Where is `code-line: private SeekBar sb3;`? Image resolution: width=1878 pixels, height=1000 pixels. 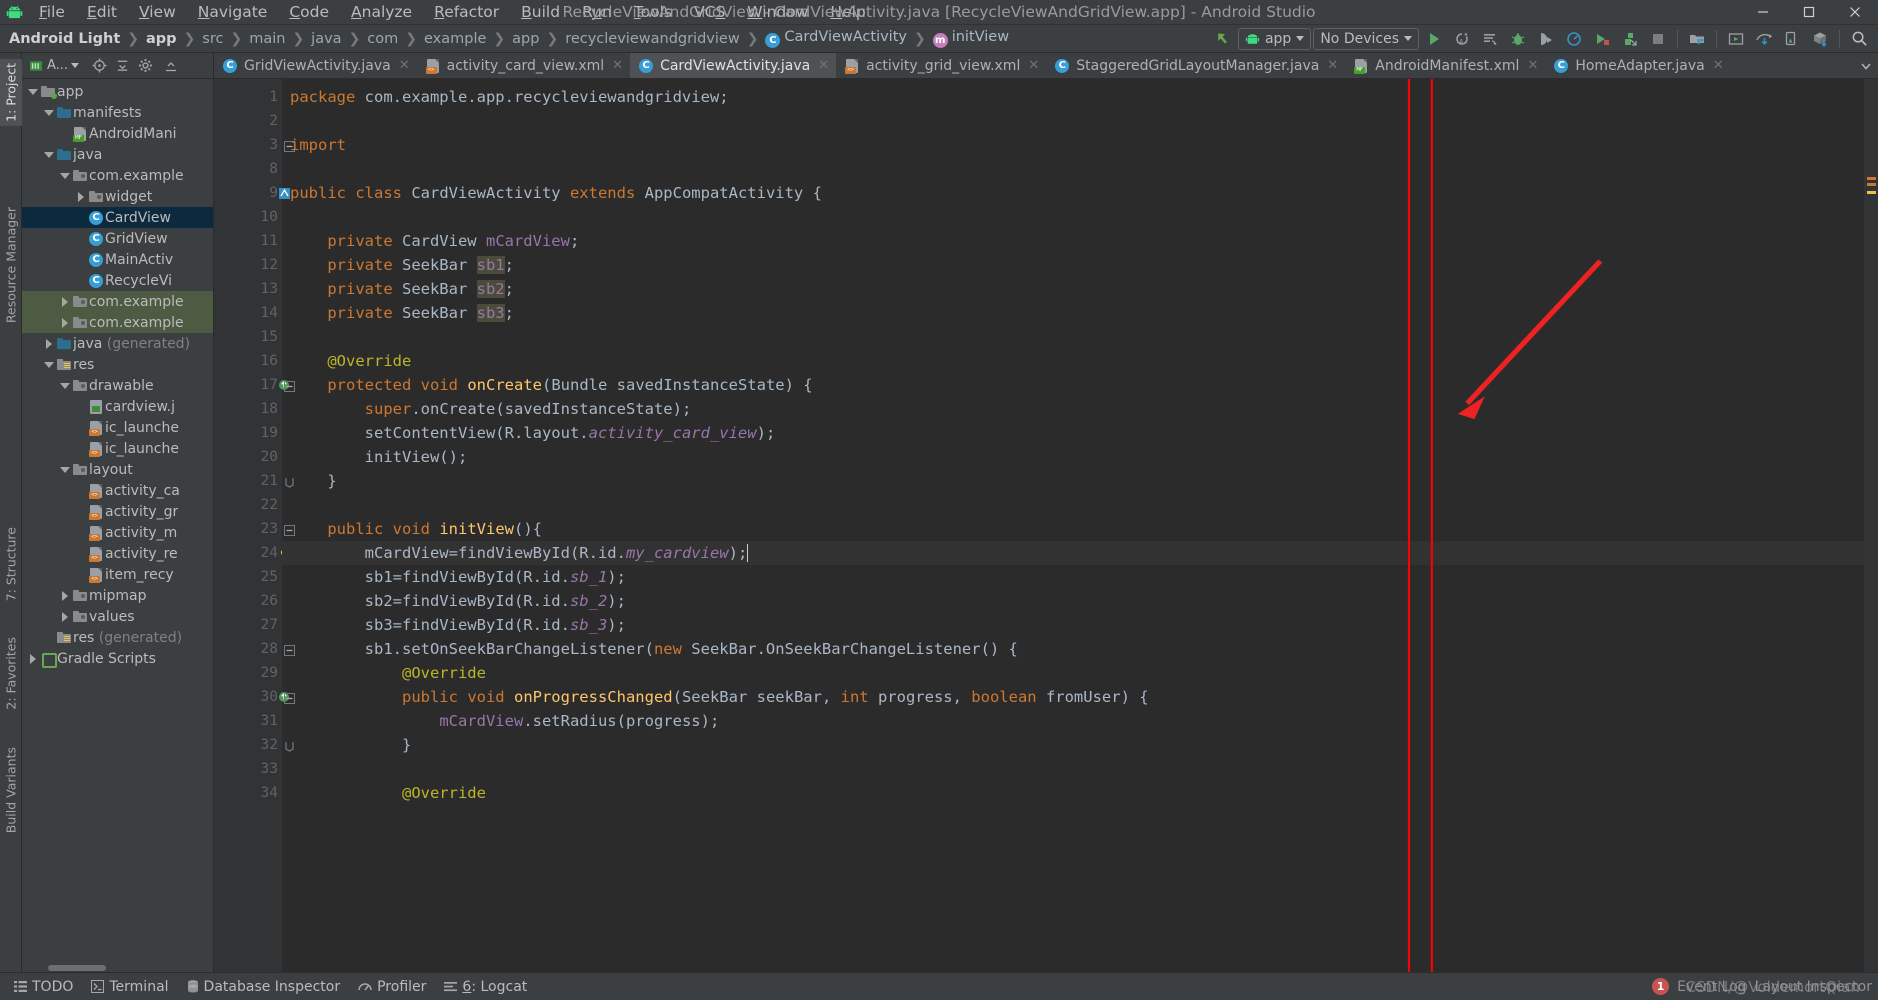
code-line: private SeekBar sb3; is located at coordinates (1073, 313).